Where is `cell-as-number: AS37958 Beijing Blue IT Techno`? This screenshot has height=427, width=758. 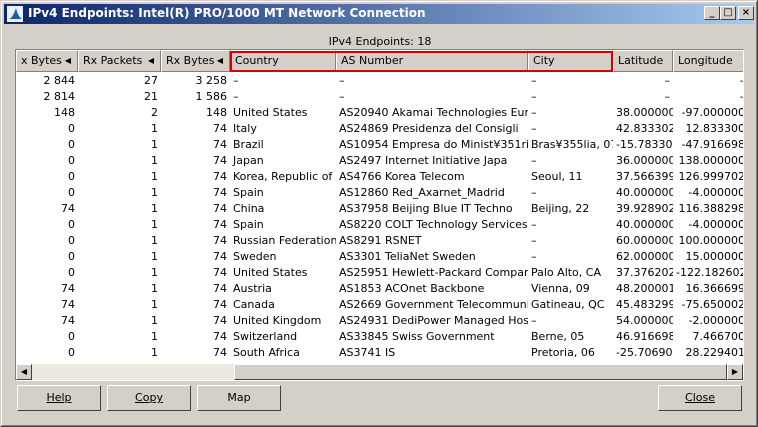
cell-as-number: AS37958 Beijing Blue IT Techno is located at coordinates (426, 208).